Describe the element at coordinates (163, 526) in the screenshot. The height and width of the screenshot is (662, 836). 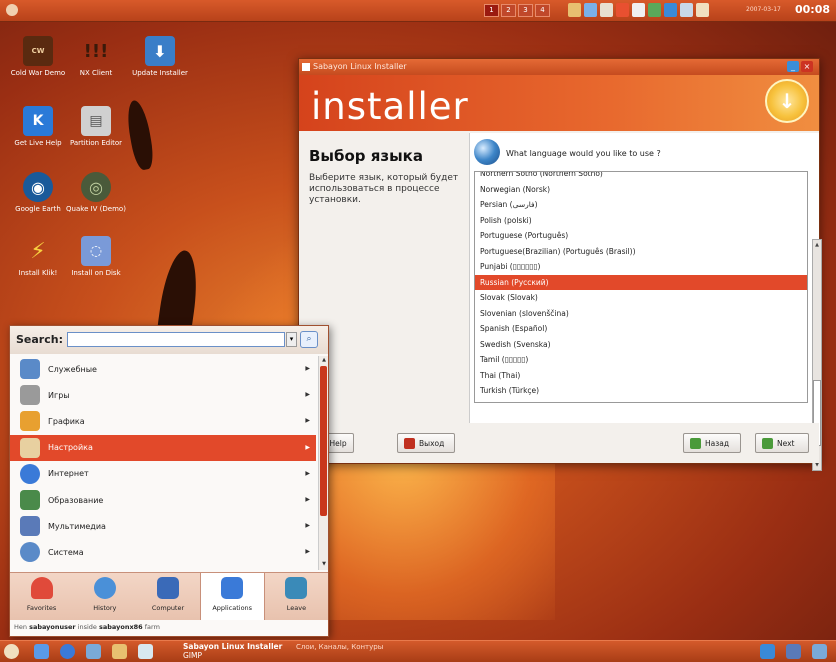
I see `menu-item-multimedia: Мультимедиа ▶` at that location.